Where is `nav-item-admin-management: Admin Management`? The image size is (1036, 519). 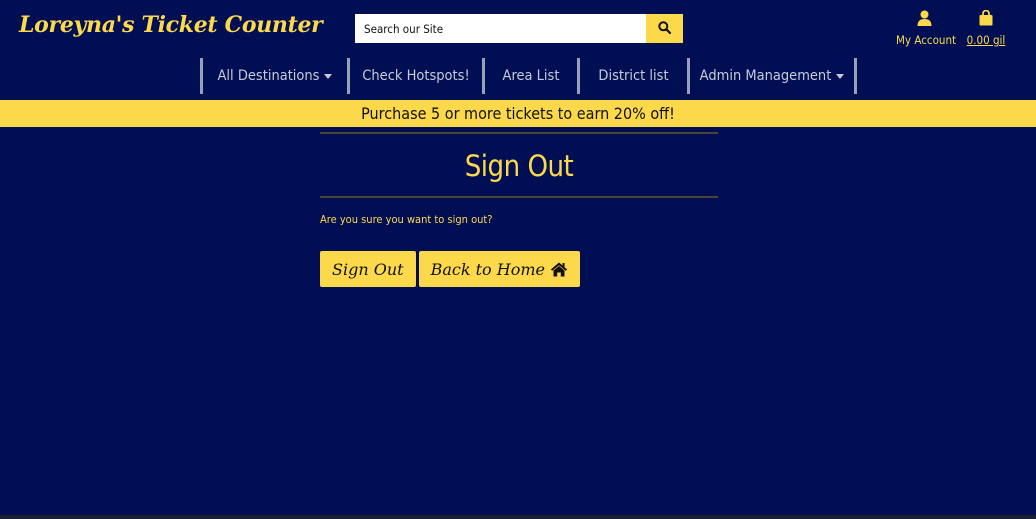
nav-item-admin-management: Admin Management is located at coordinates (772, 76).